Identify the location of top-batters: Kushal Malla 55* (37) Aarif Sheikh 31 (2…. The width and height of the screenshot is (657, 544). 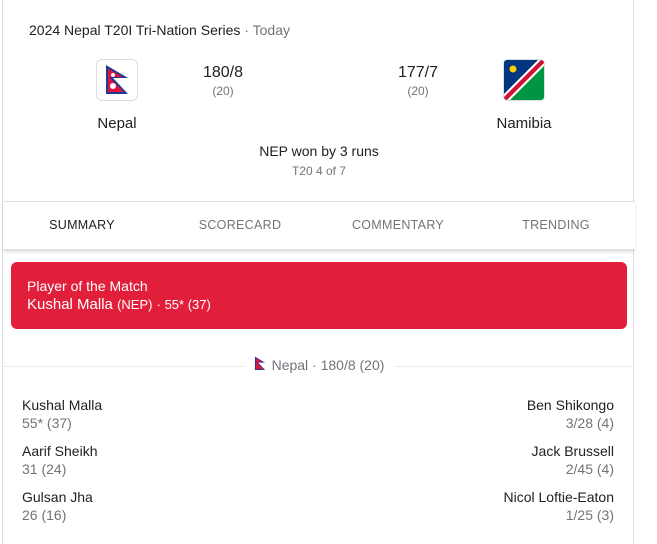
(62, 466).